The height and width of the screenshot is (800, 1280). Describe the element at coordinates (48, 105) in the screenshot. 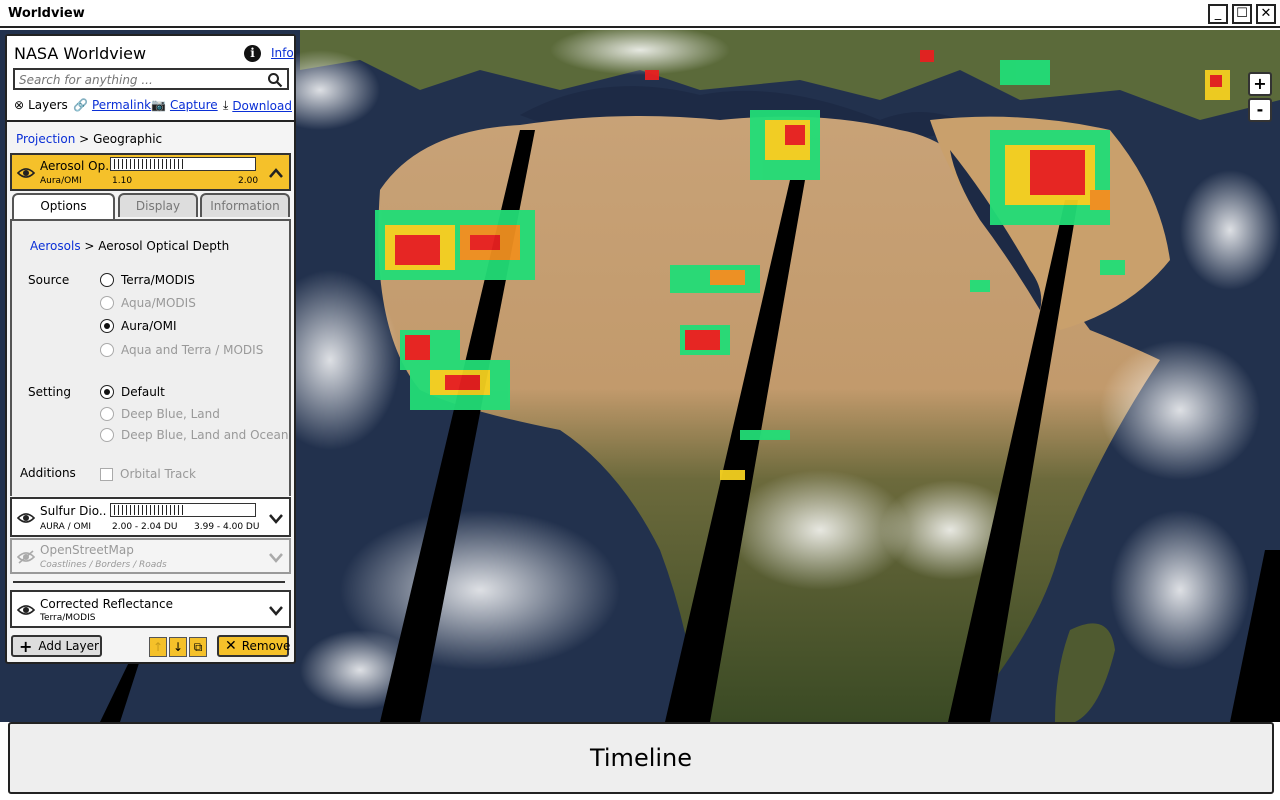

I see `tool-layers-label: Layers` at that location.